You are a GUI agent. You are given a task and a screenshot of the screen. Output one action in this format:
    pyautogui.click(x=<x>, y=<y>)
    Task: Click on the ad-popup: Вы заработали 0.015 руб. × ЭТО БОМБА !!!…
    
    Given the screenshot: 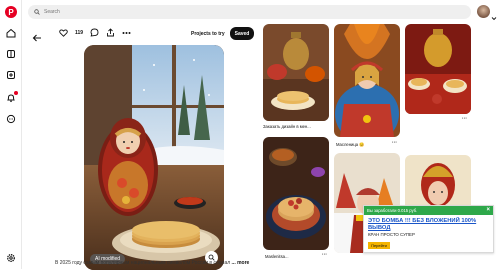 What is the action you would take?
    pyautogui.click(x=428, y=229)
    